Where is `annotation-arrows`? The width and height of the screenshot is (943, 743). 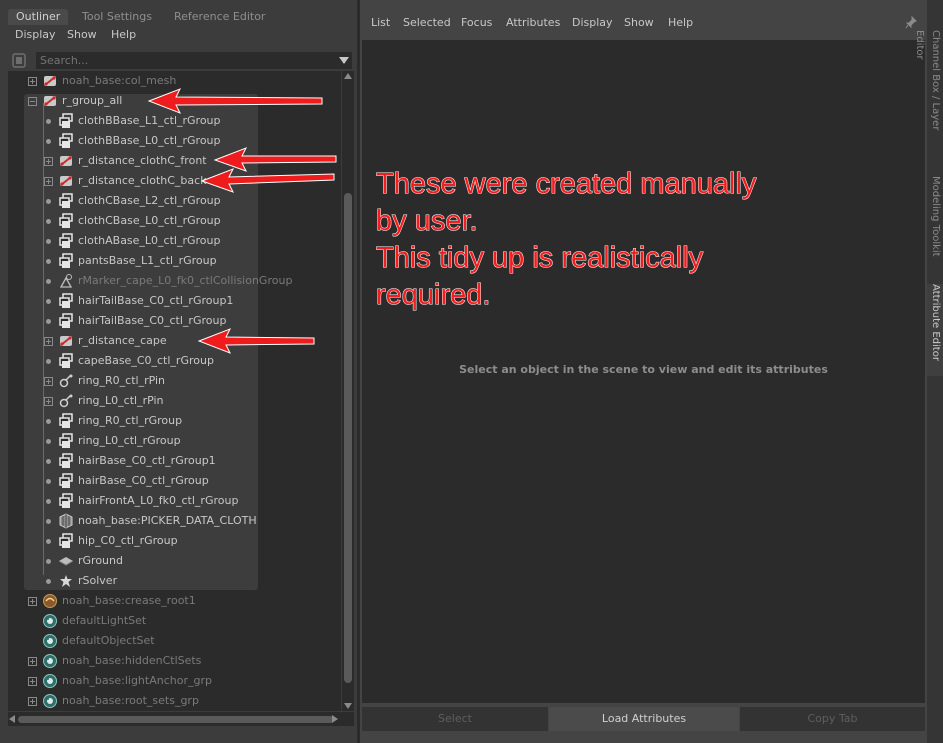
annotation-arrows is located at coordinates (242, 221).